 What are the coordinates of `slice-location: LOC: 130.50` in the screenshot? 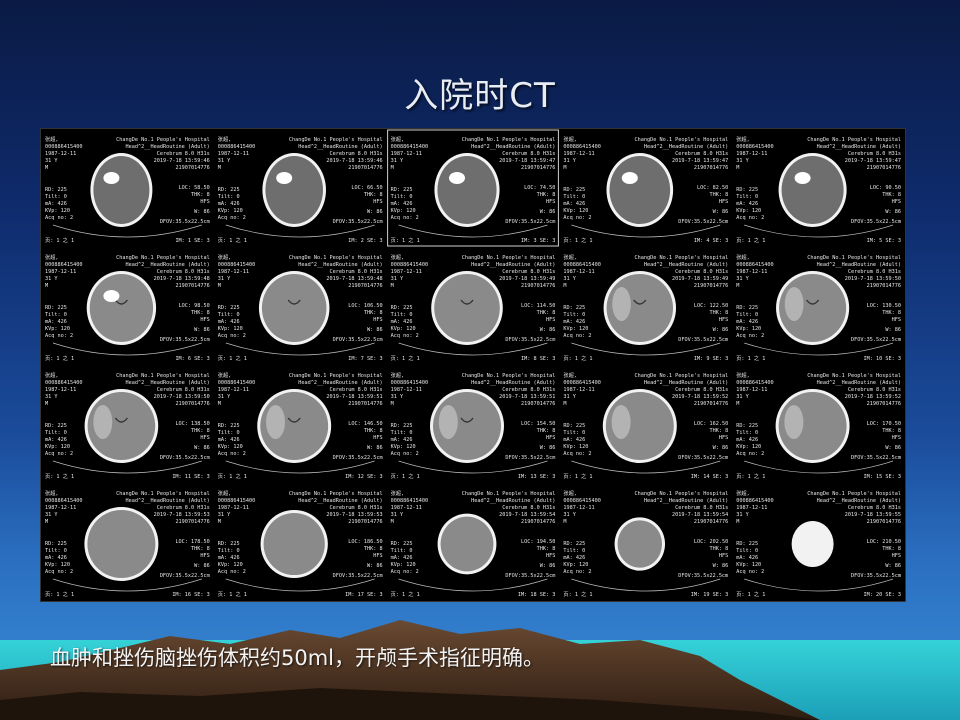 It's located at (884, 306).